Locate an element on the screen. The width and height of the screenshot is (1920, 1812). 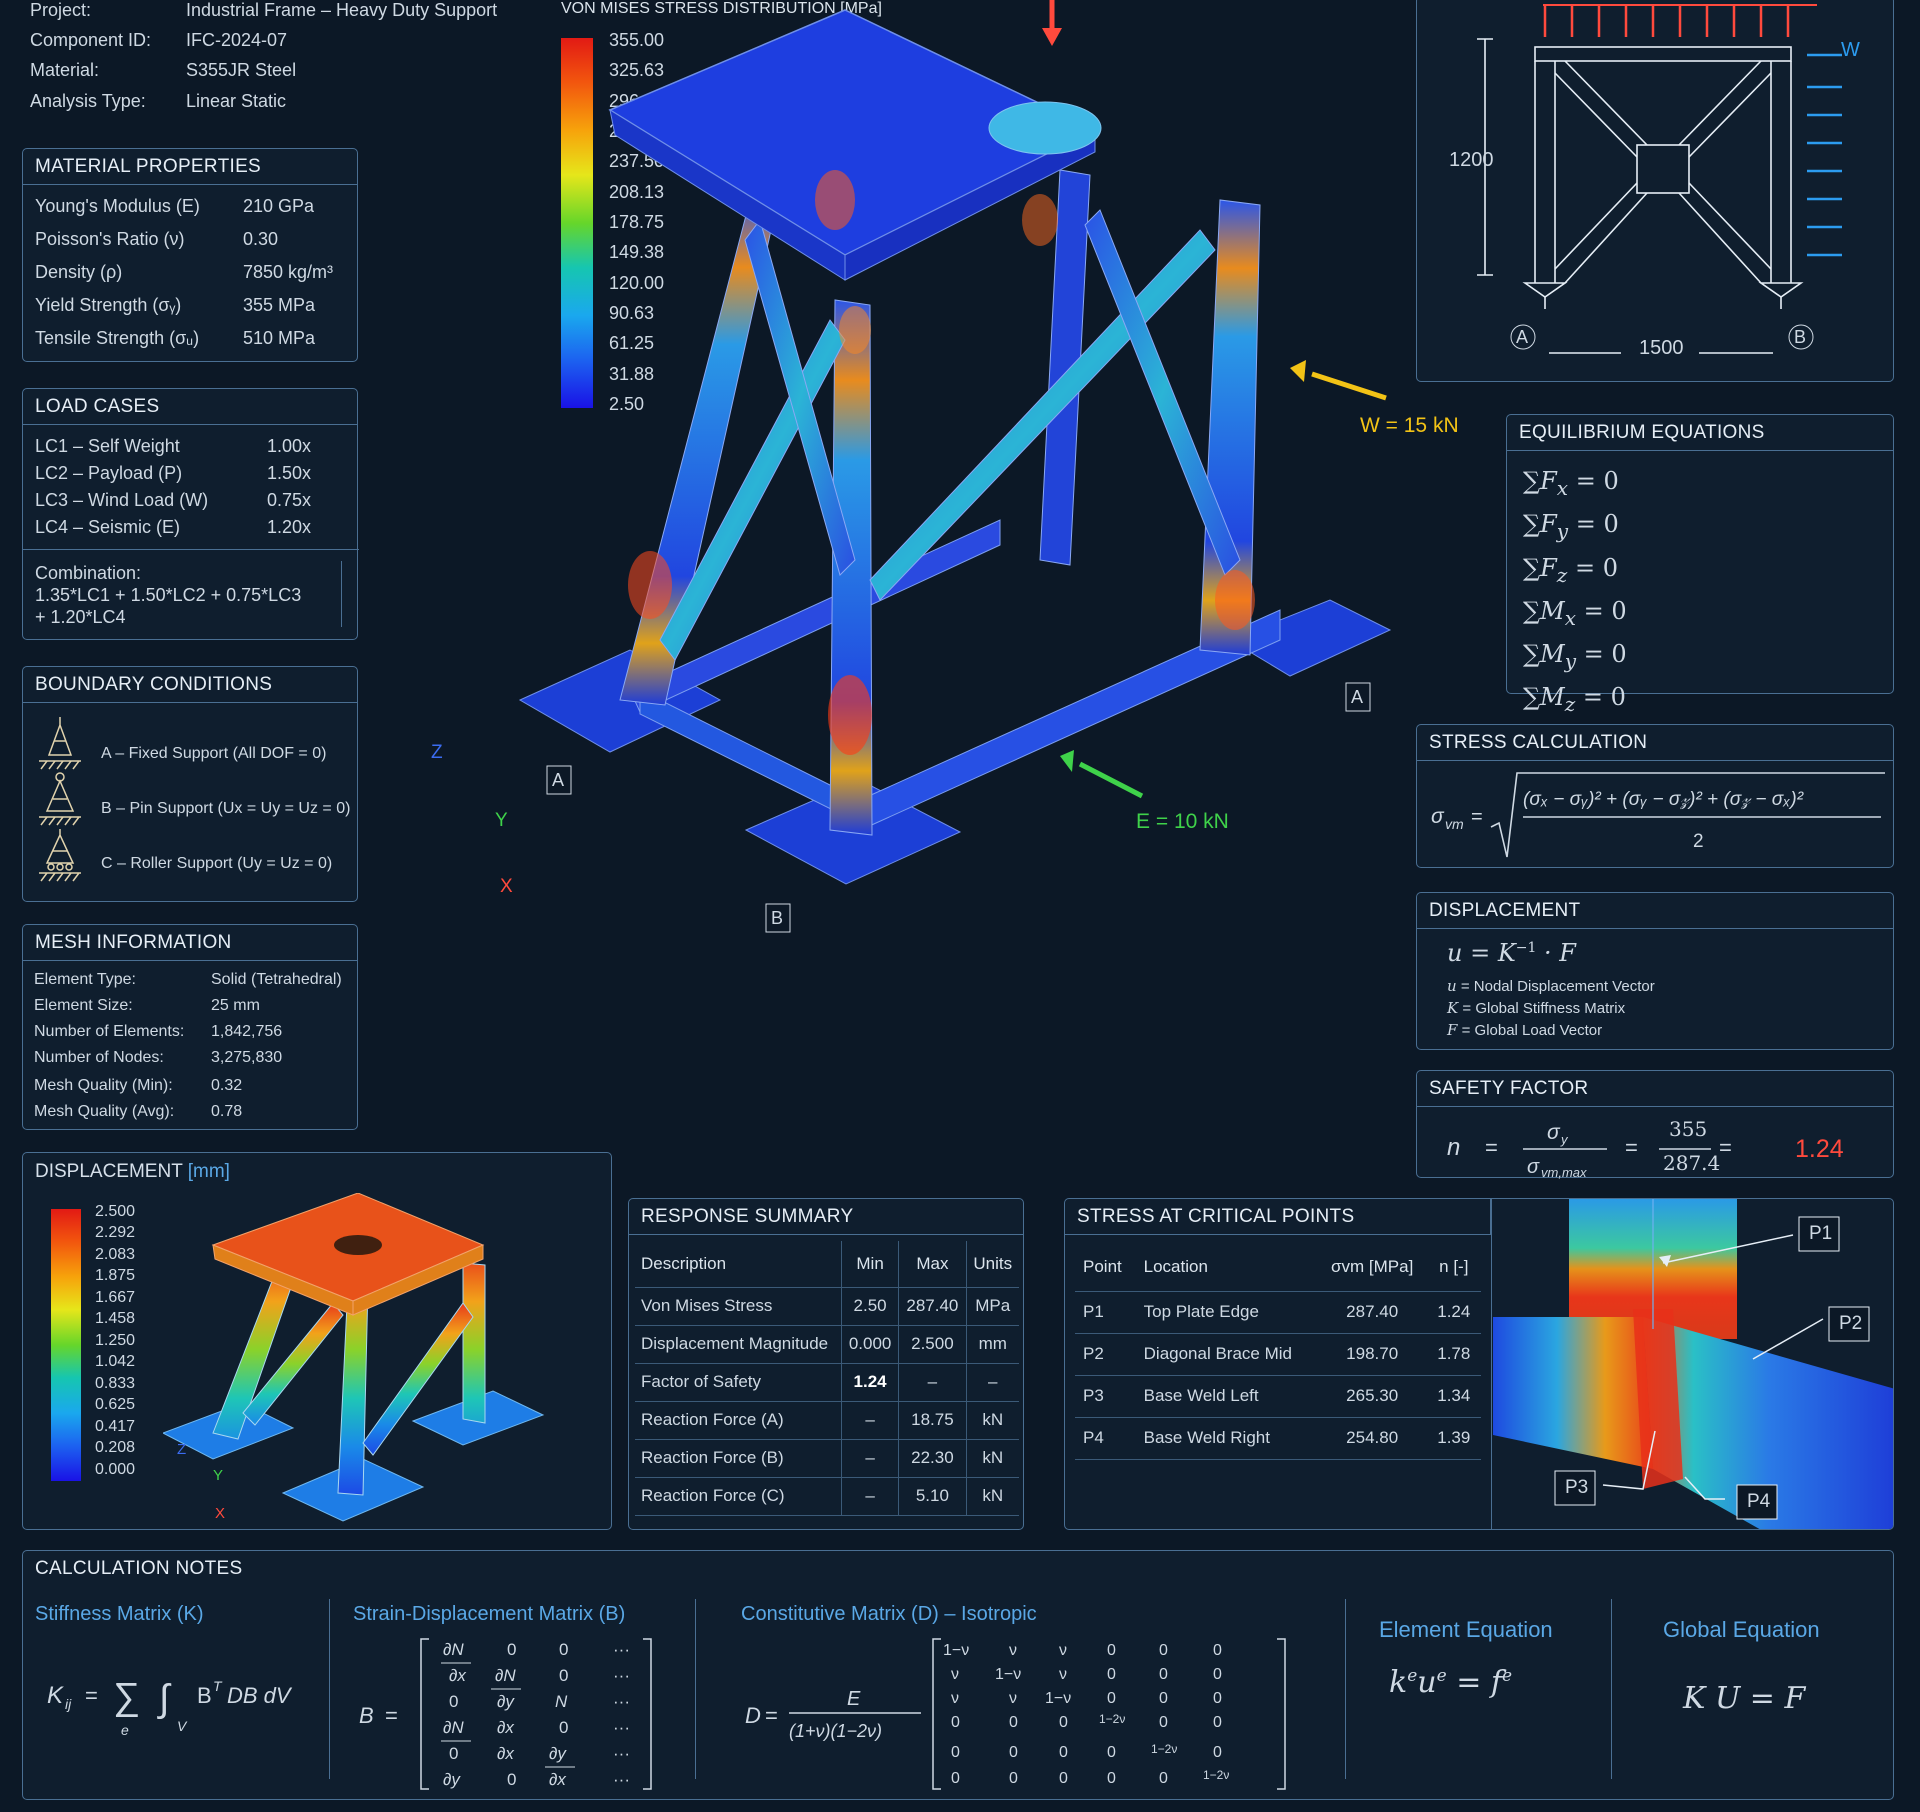
load-case-factor: 1.00x is located at coordinates (289, 446).